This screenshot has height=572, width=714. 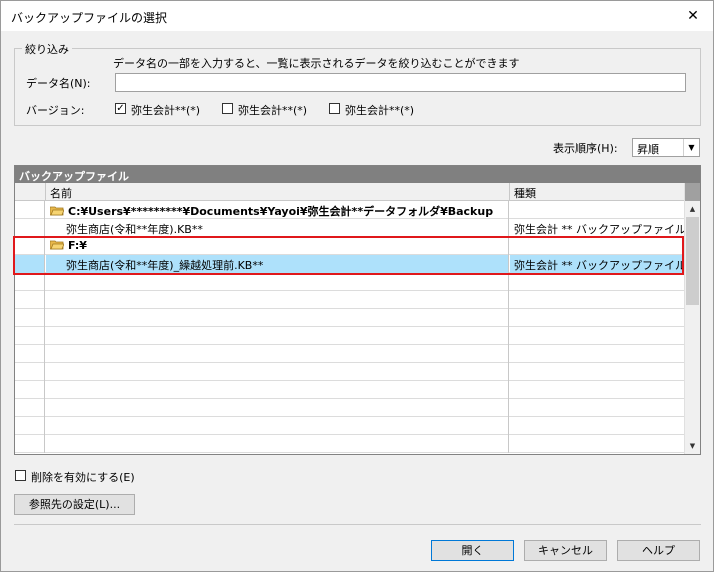 I want to click on row-name: 弥生商店(令和**年度)_繰越処理前.KB**, so click(x=277, y=264).